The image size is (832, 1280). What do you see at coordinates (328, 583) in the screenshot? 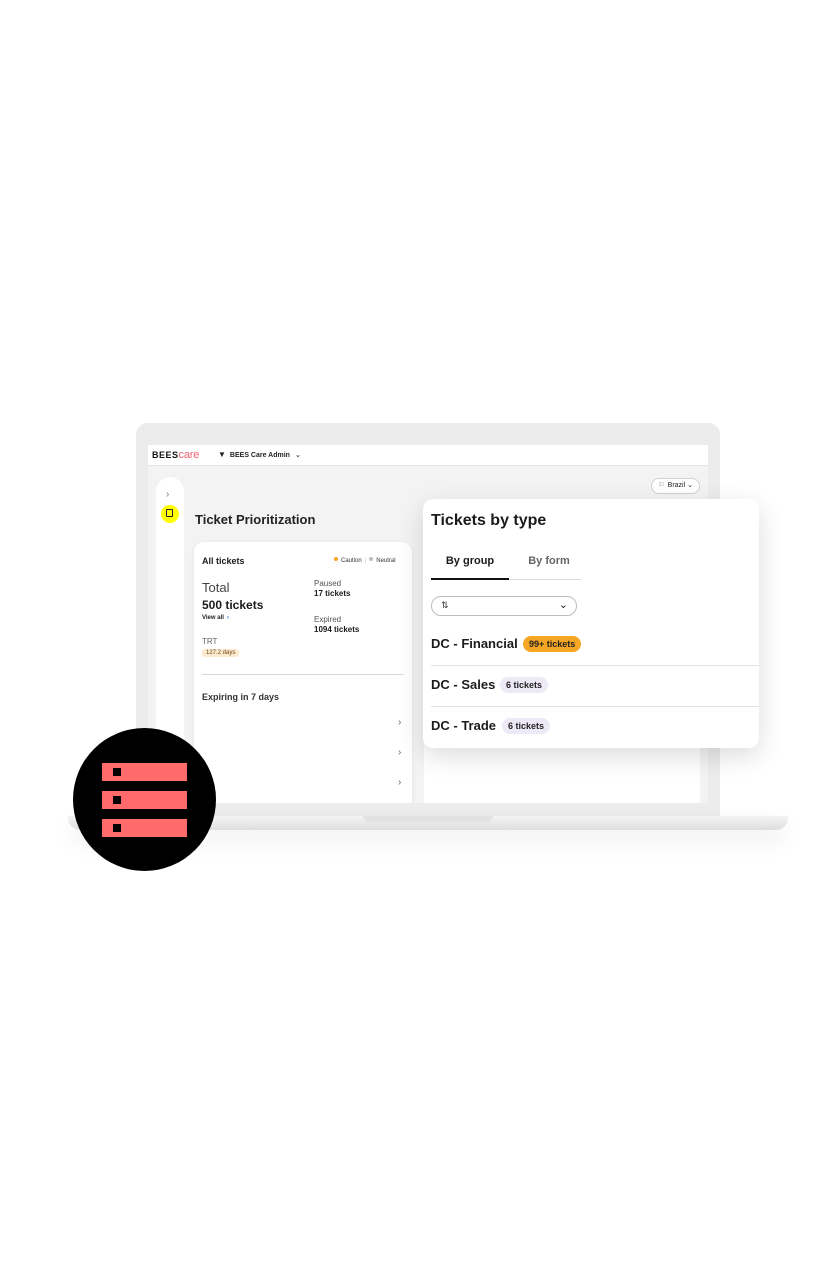
I see `paused-label: Paused` at bounding box center [328, 583].